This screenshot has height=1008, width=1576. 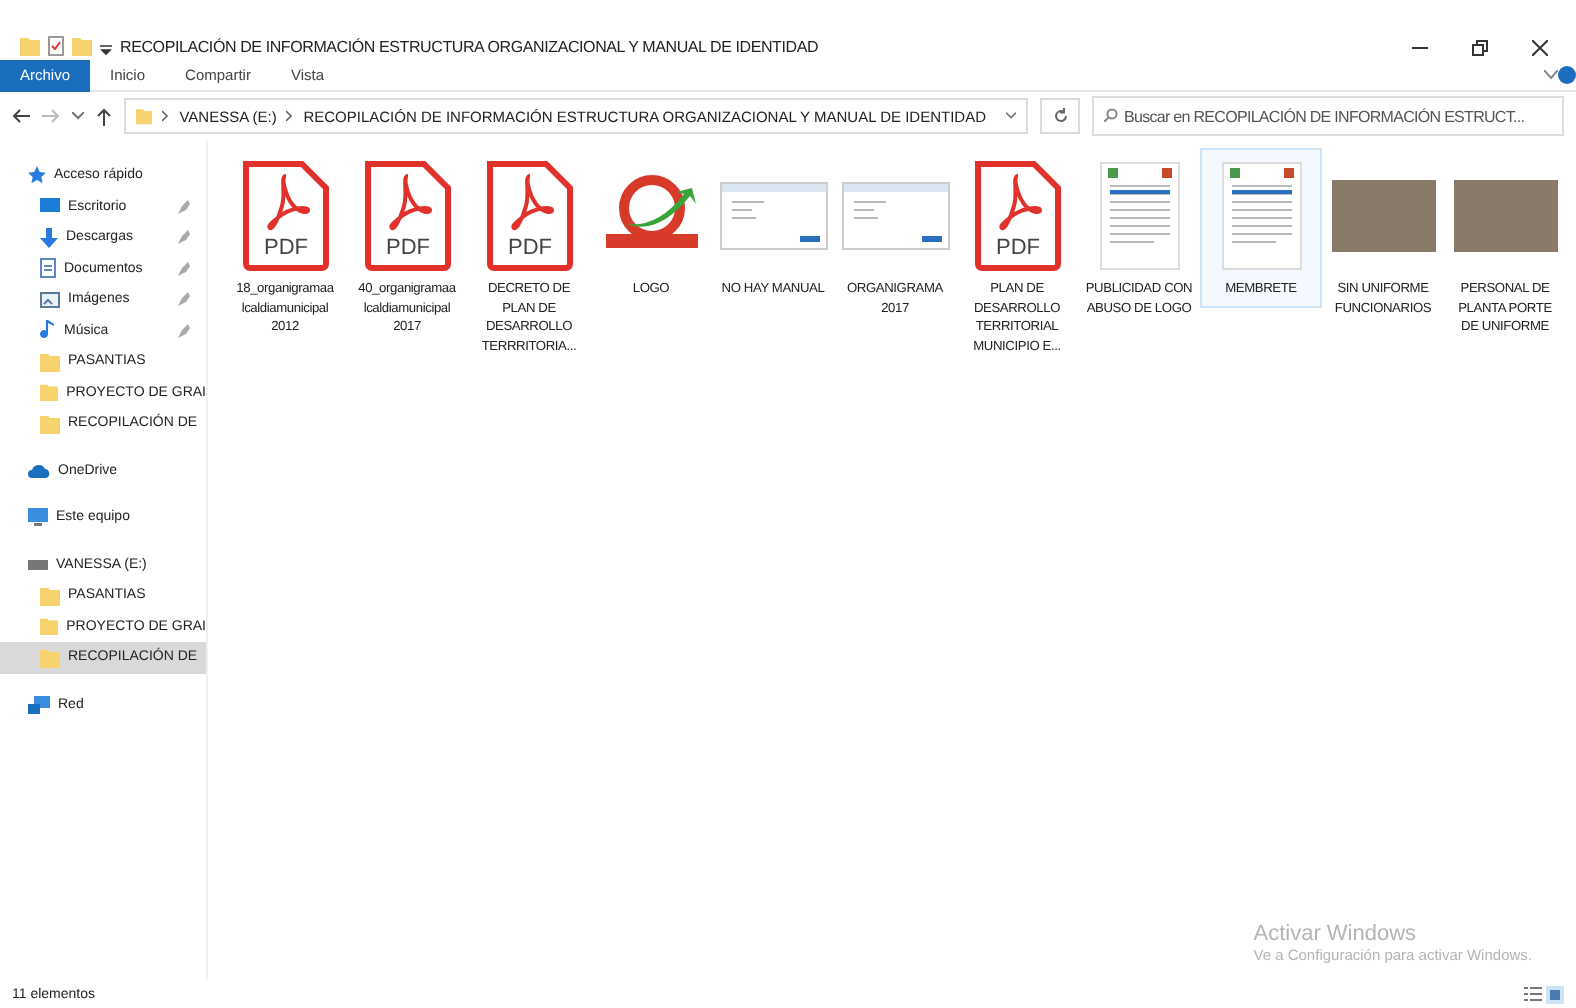 What do you see at coordinates (37, 175) in the screenshot?
I see `star-icon` at bounding box center [37, 175].